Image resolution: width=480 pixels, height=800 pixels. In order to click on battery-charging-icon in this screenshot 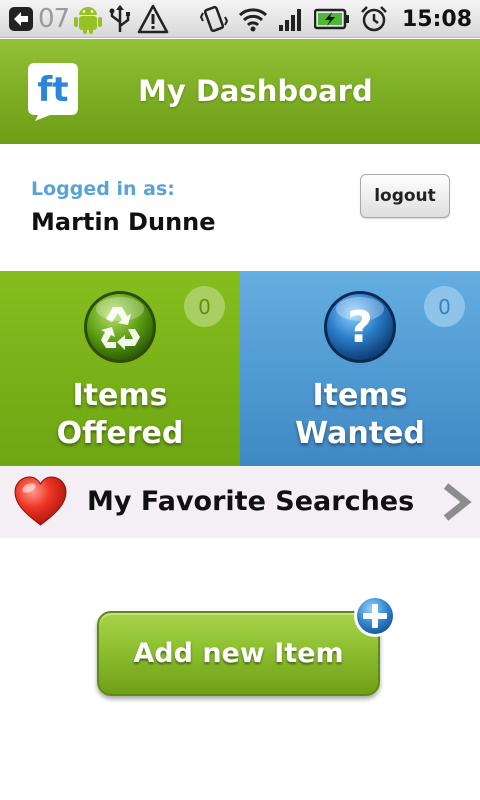, I will do `click(331, 19)`.